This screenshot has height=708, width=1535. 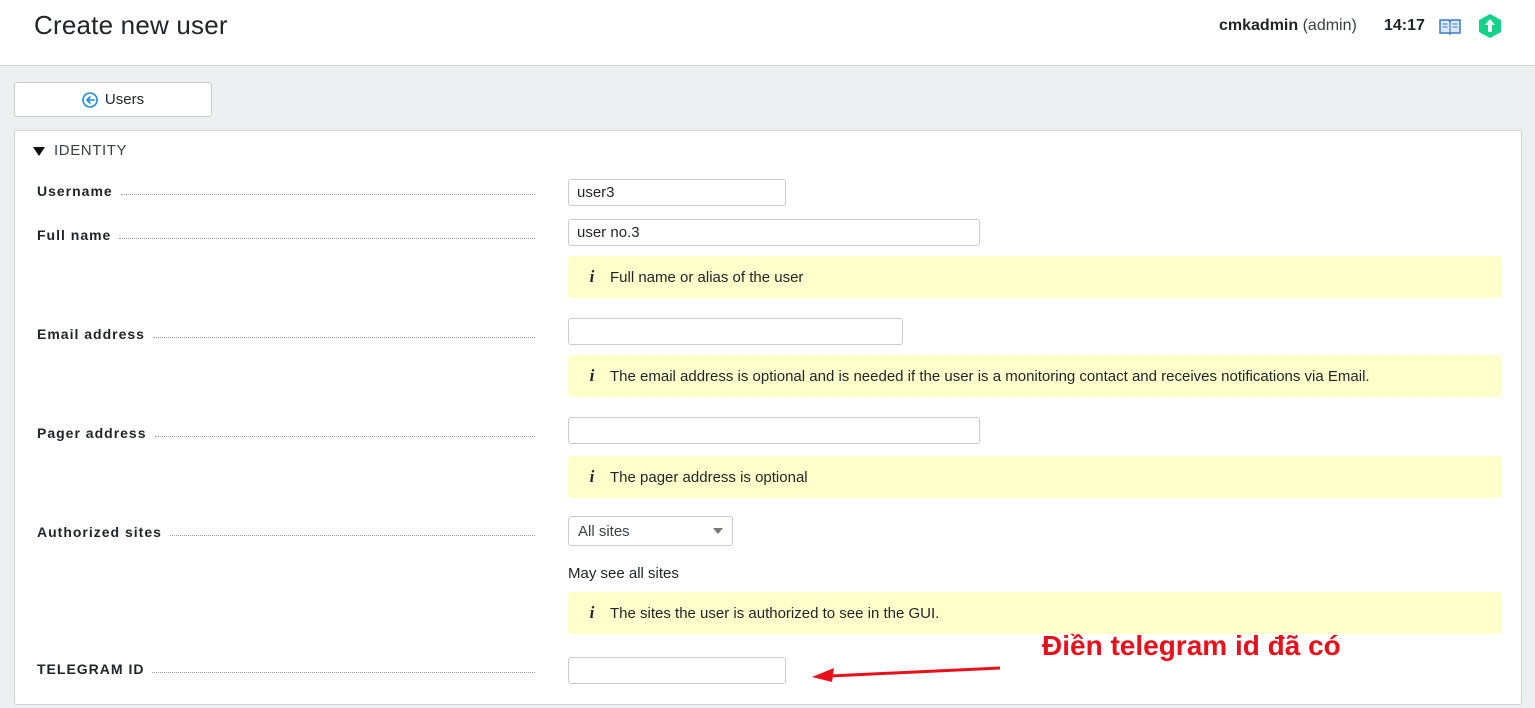 I want to click on full-name-label-text: Full name, so click(x=74, y=235).